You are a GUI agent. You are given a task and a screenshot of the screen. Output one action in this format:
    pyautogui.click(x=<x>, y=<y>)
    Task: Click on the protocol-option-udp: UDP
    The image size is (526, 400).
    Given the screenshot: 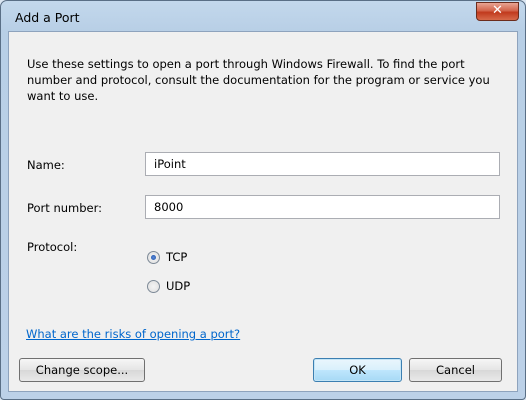 What is the action you would take?
    pyautogui.click(x=168, y=286)
    